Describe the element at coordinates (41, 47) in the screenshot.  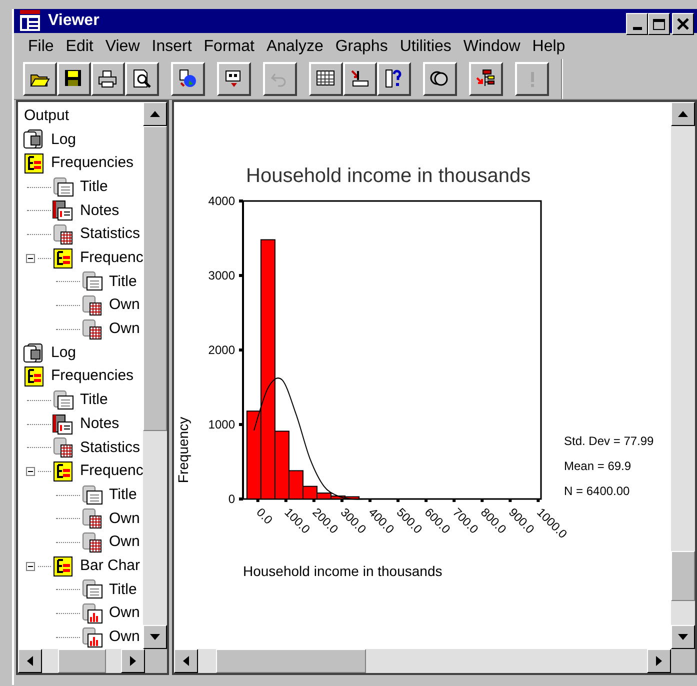
I see `menu-item: File` at that location.